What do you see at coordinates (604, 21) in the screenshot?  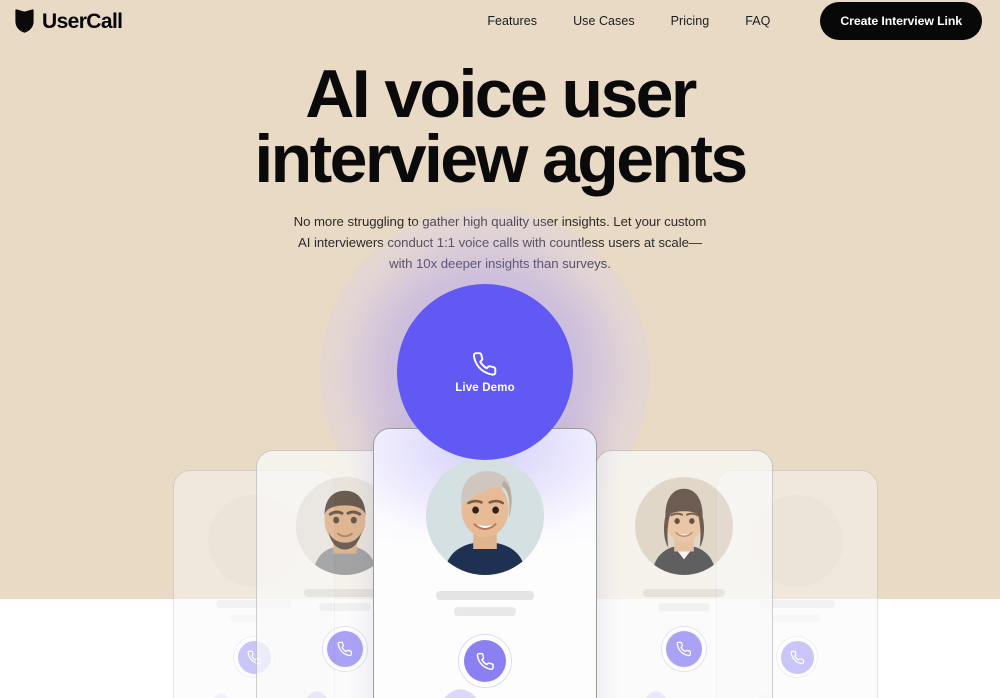 I see `nav-link-use-cases: Use Cases` at bounding box center [604, 21].